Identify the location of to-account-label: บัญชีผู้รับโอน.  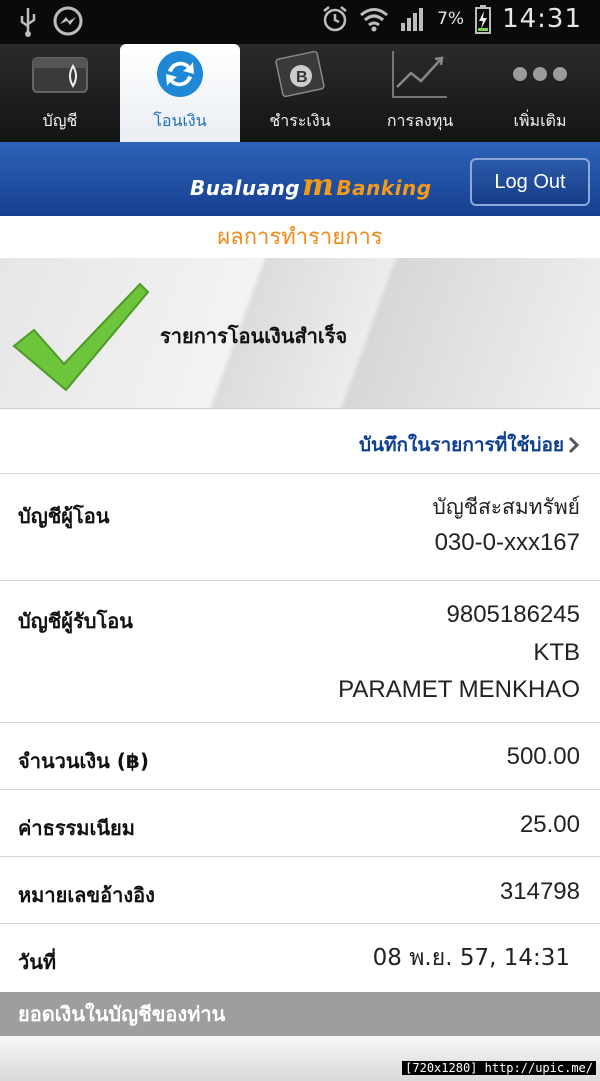
(75, 621).